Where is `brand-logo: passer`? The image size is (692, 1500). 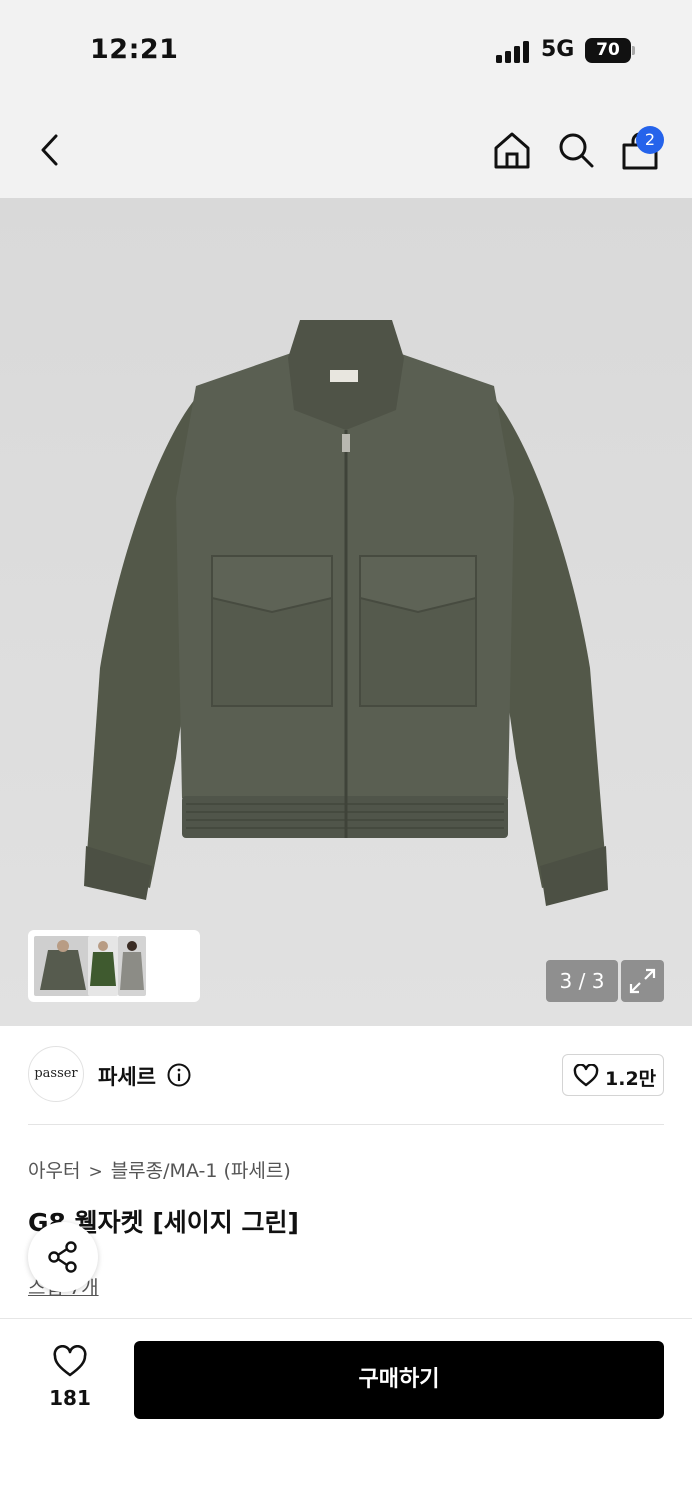
brand-logo: passer is located at coordinates (56, 1074).